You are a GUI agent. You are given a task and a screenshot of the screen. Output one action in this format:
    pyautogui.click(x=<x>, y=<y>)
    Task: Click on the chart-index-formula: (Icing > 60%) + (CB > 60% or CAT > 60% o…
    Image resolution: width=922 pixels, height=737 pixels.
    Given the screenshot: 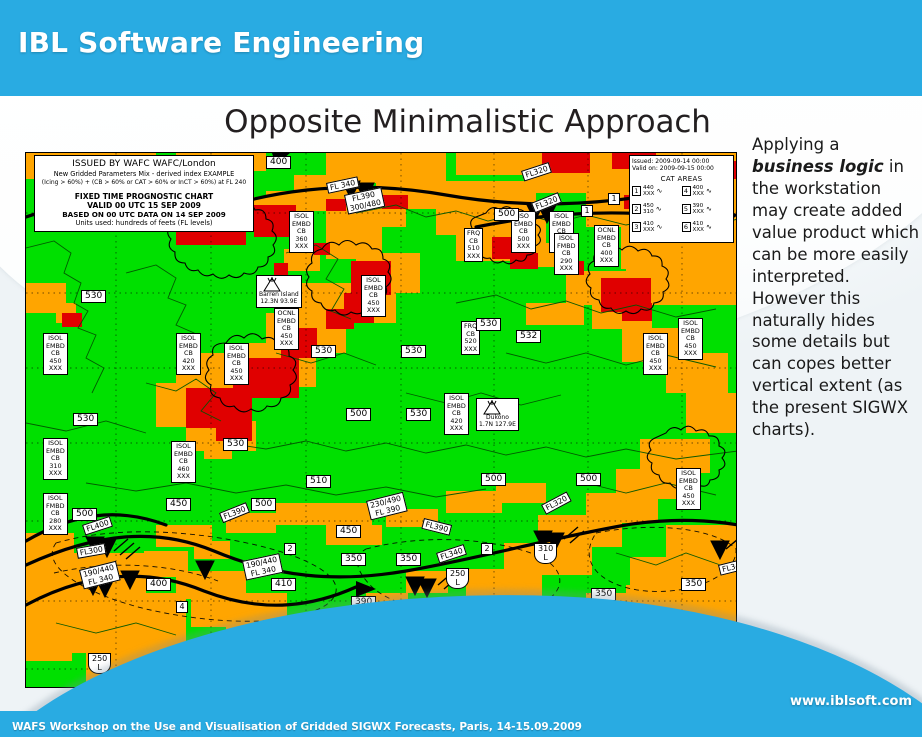 What is the action you would take?
    pyautogui.click(x=144, y=182)
    